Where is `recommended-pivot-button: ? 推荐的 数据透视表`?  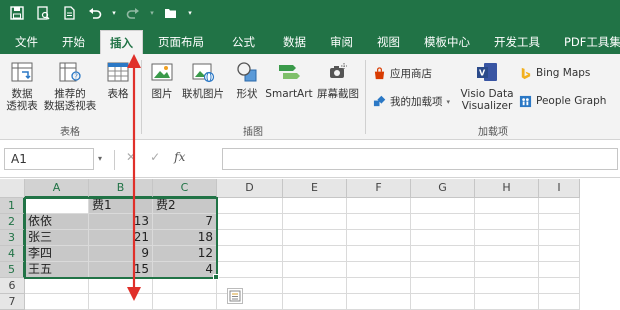 recommended-pivot-button: ? 推荐的 数据透视表 is located at coordinates (70, 85).